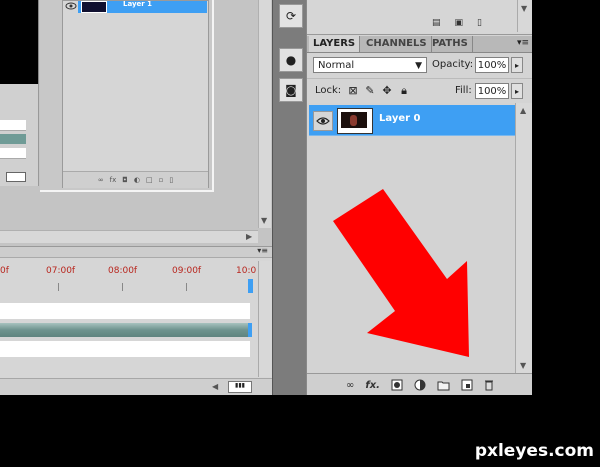 The height and width of the screenshot is (467, 600). I want to click on blend-mode-select: Normal ▼, so click(370, 65).